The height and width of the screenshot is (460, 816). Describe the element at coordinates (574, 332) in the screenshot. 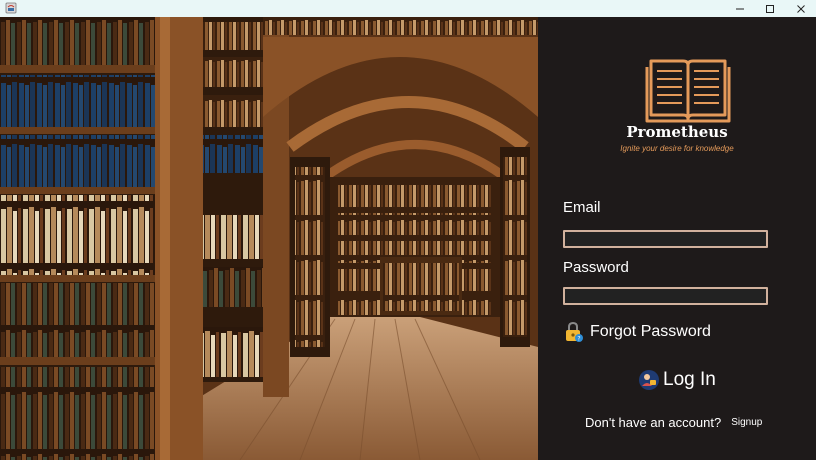

I see `lock-icon: ?` at that location.